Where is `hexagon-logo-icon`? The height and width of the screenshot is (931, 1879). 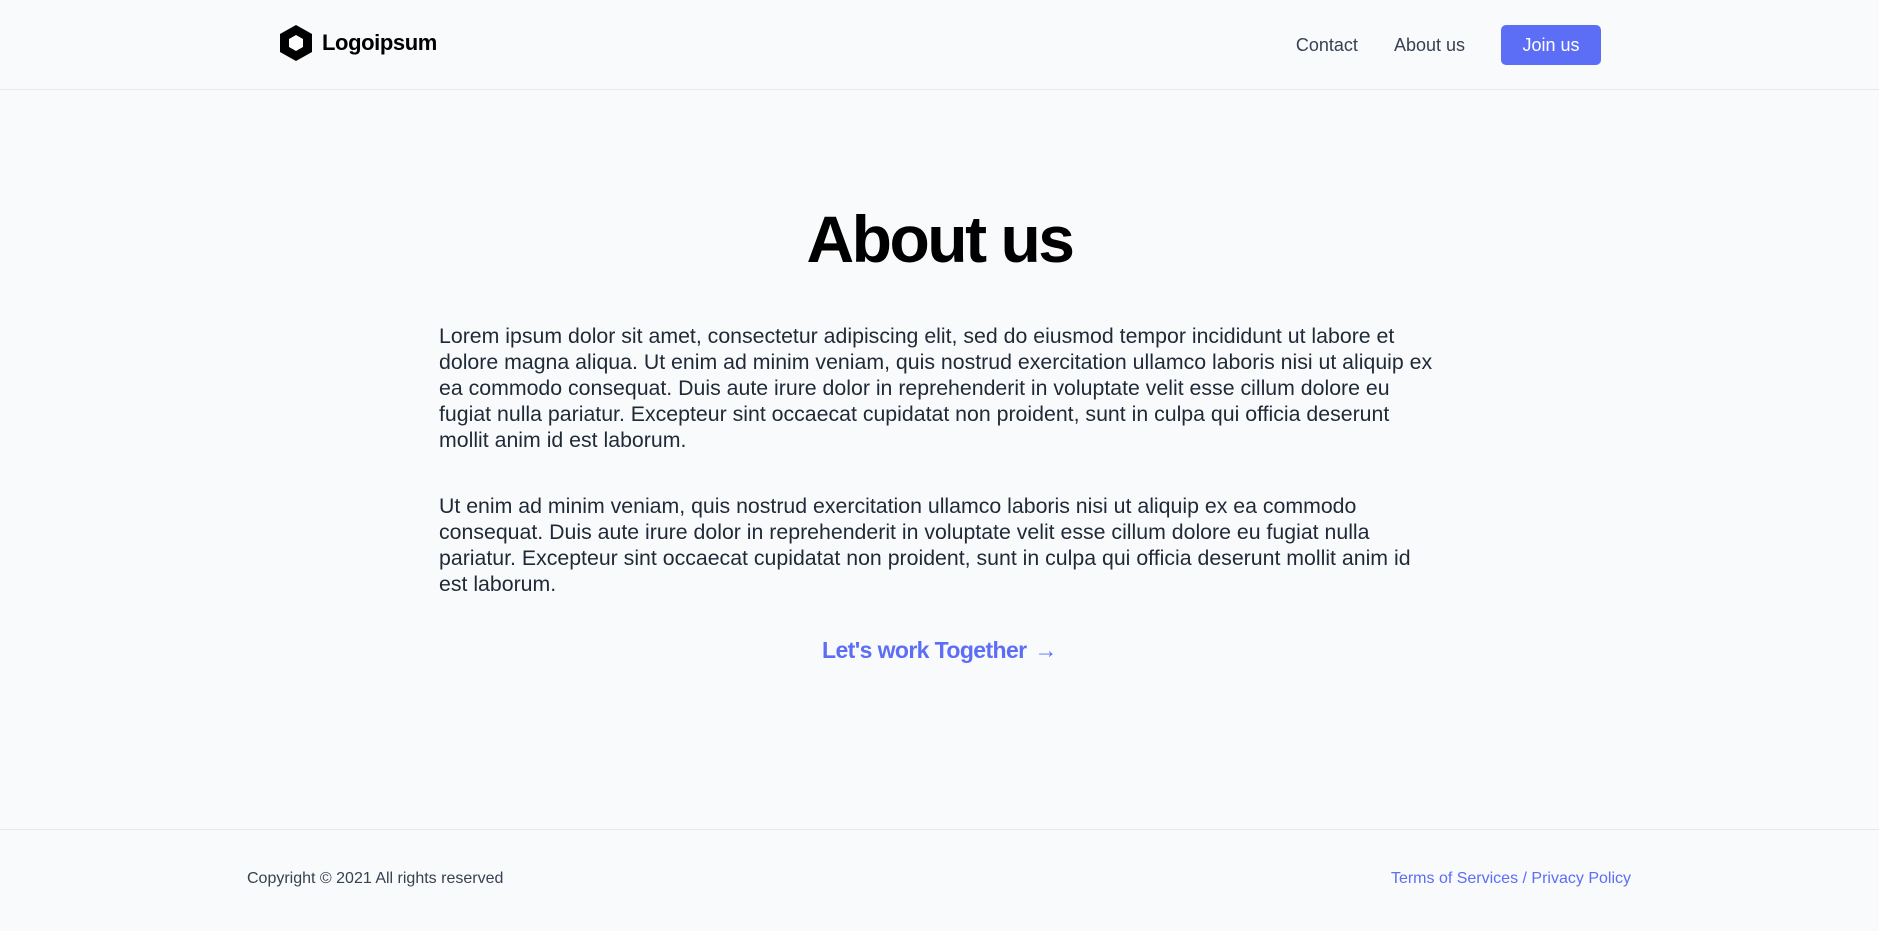 hexagon-logo-icon is located at coordinates (296, 43).